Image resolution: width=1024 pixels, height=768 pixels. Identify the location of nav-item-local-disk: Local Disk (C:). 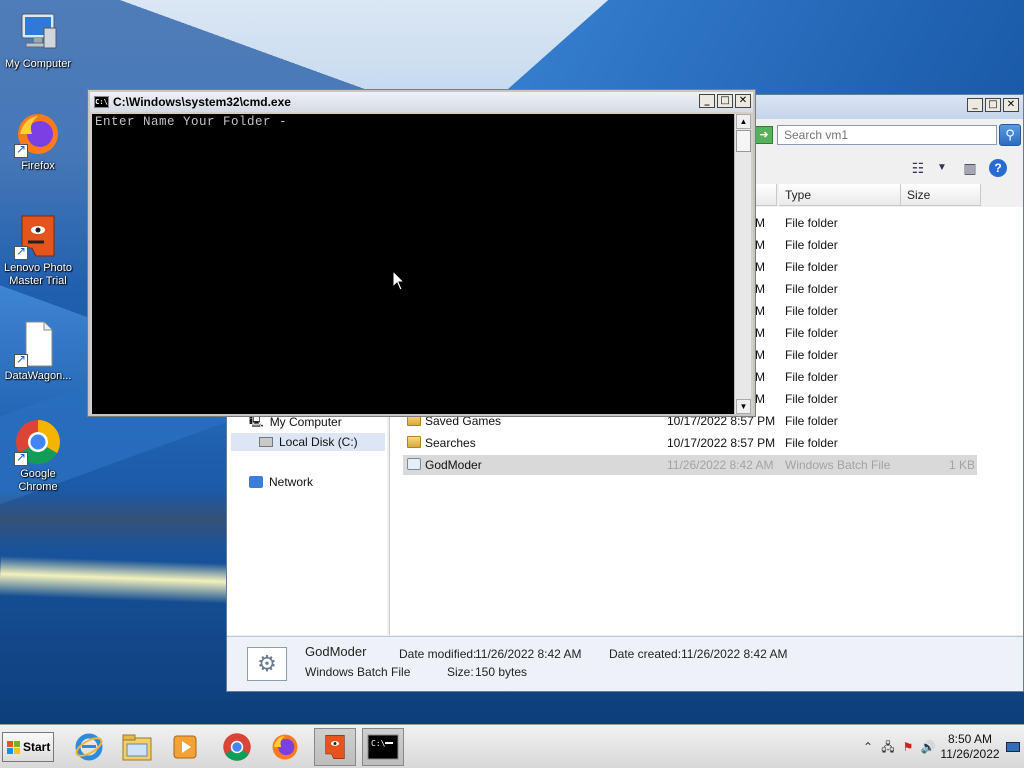
(308, 442).